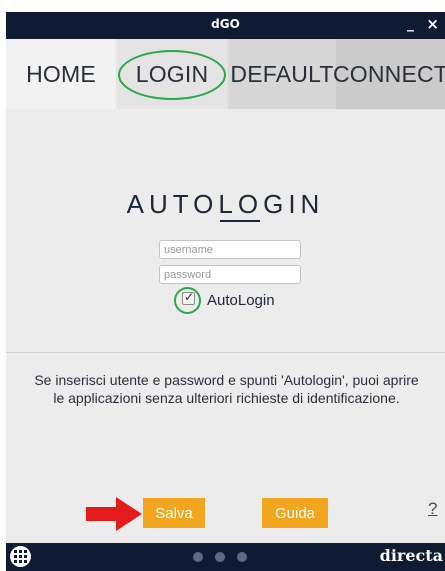 This screenshot has height=571, width=445. What do you see at coordinates (241, 300) in the screenshot?
I see `autologin-label: AutoLogin` at bounding box center [241, 300].